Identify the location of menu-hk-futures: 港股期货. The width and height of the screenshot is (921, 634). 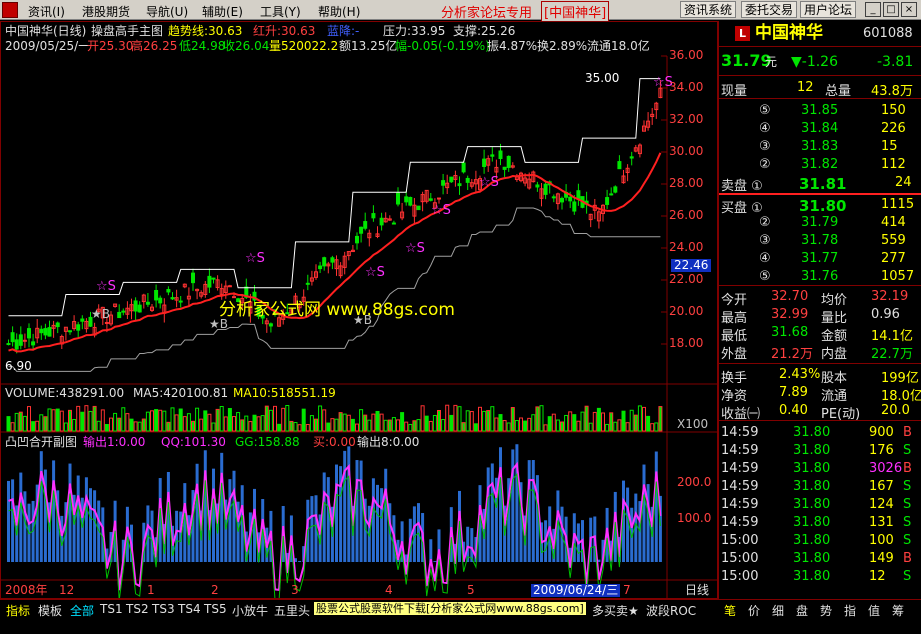
(106, 11).